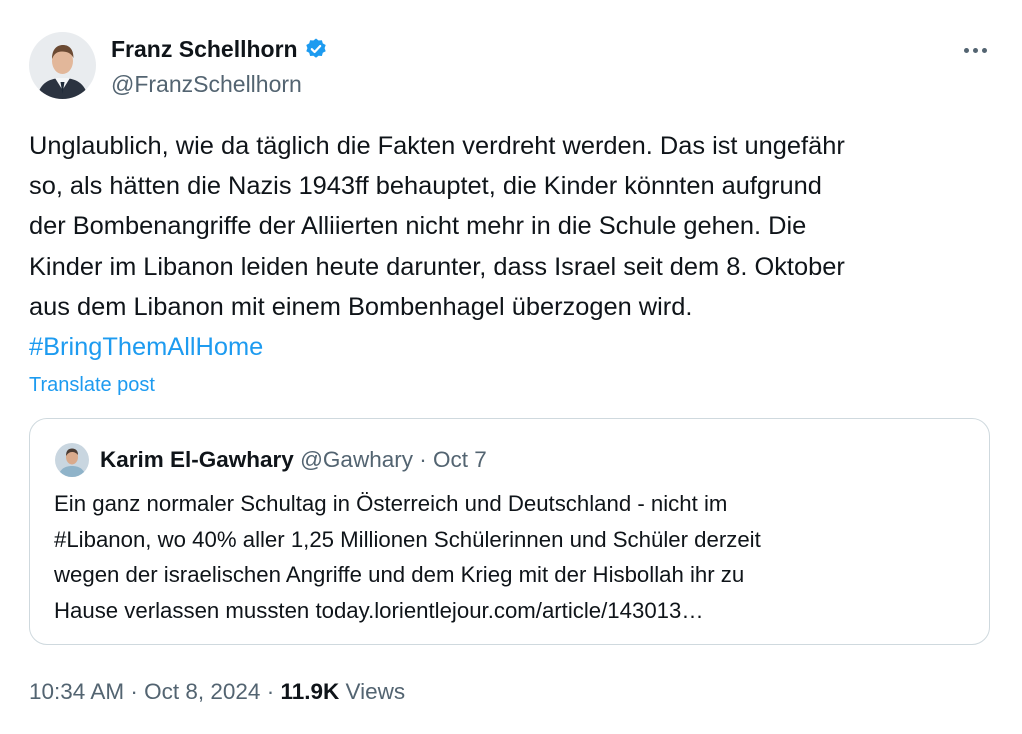 The width and height of the screenshot is (1022, 734). What do you see at coordinates (72, 460) in the screenshot?
I see `quote-author-avatar` at bounding box center [72, 460].